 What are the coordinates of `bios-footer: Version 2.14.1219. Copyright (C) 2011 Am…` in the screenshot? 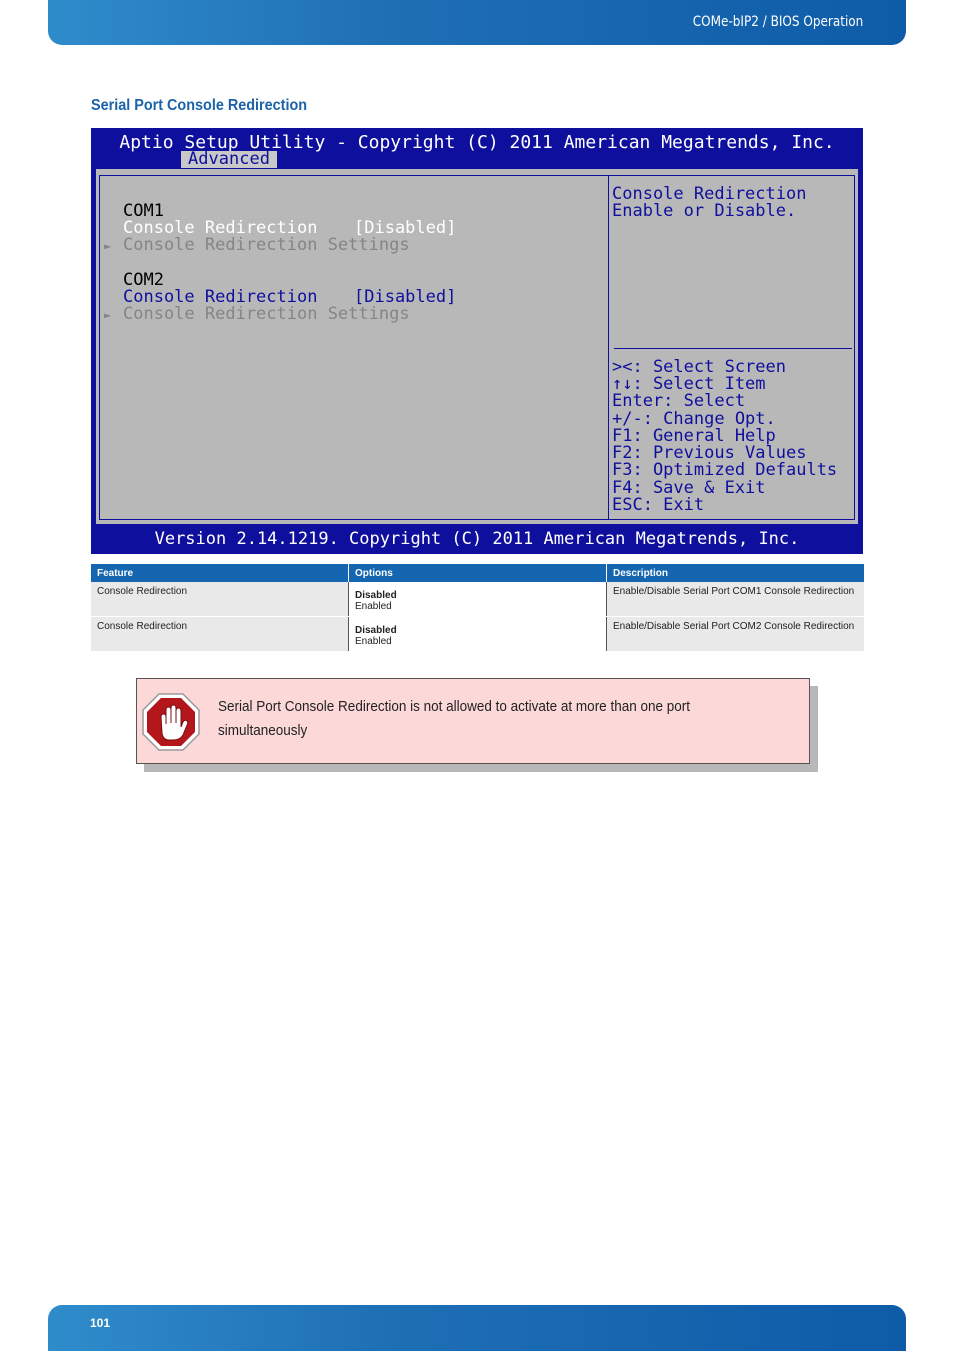 It's located at (477, 539).